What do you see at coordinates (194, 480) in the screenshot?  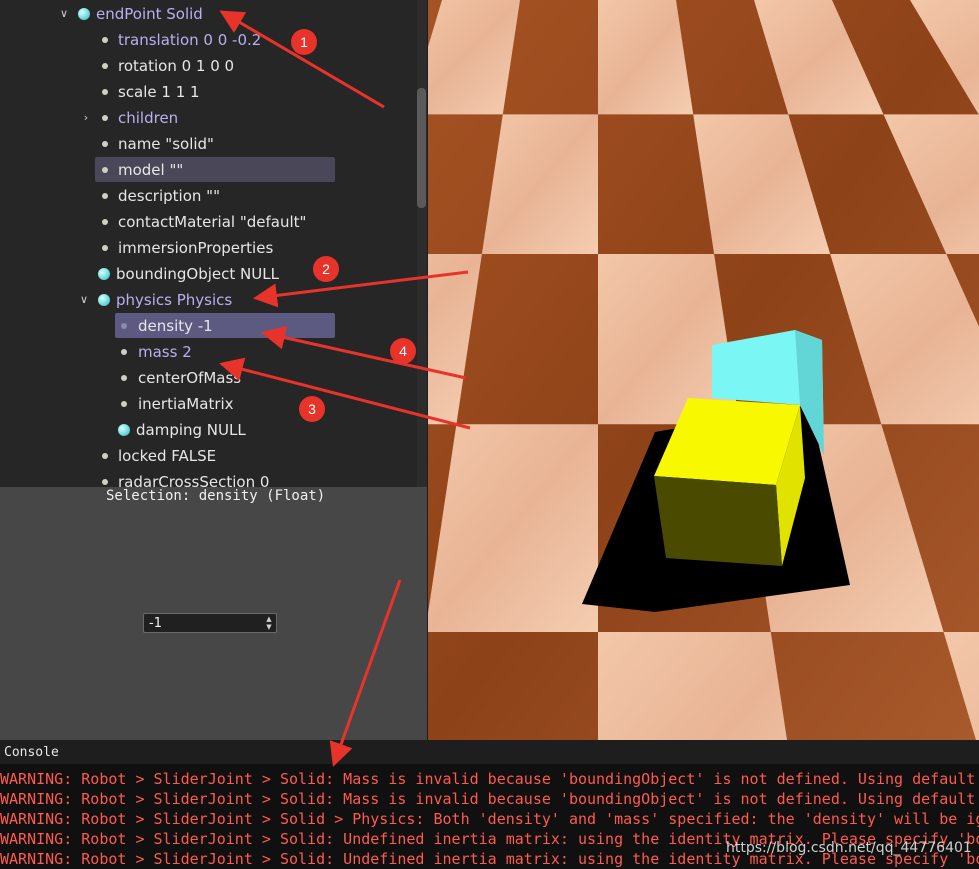 I see `tree-item-label: radarCrossSection 0` at bounding box center [194, 480].